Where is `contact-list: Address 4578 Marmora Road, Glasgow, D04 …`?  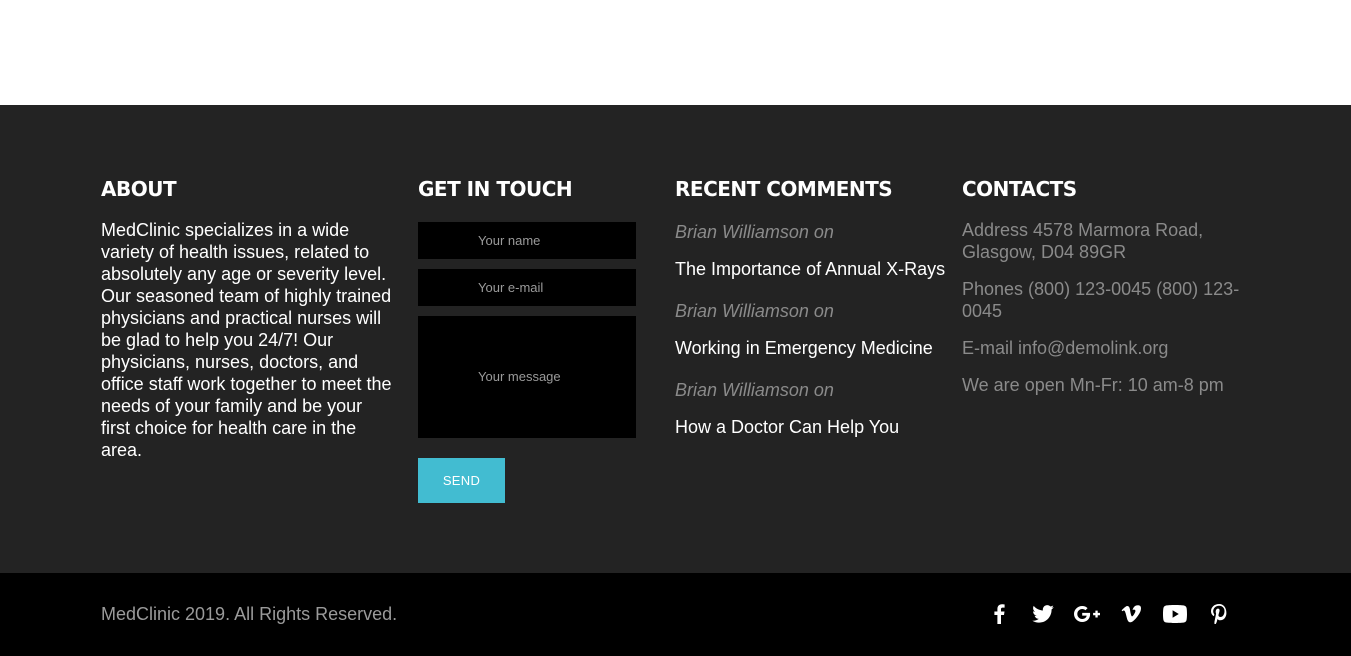
contact-list: Address 4578 Marmora Road, Glasgow, D04 … is located at coordinates (1102, 307).